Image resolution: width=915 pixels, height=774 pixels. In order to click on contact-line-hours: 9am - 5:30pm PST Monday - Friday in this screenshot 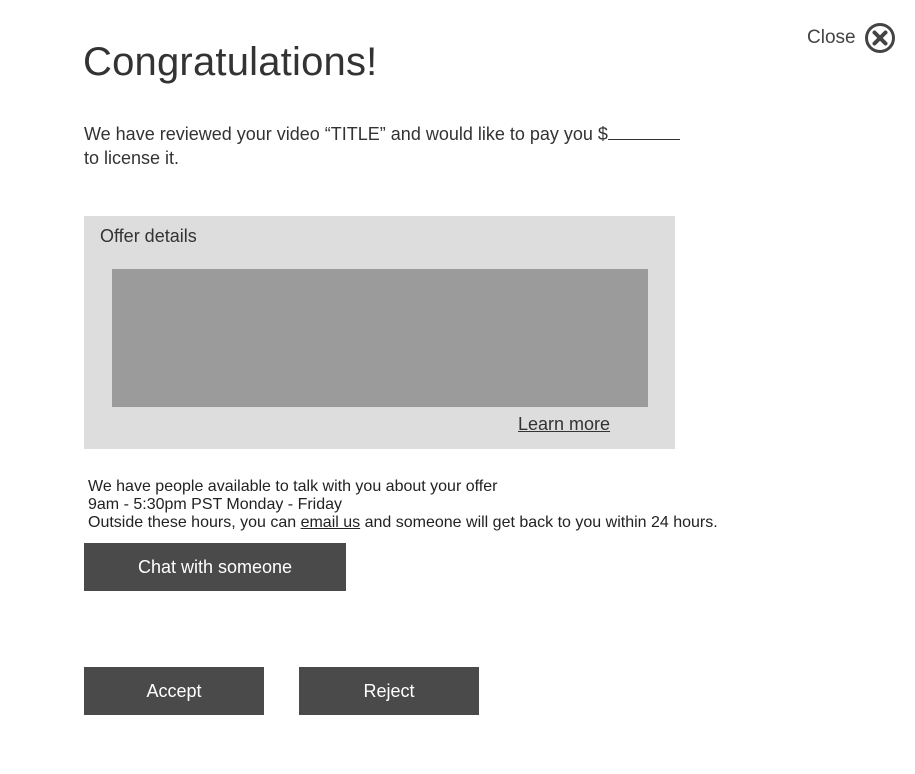, I will do `click(215, 504)`.